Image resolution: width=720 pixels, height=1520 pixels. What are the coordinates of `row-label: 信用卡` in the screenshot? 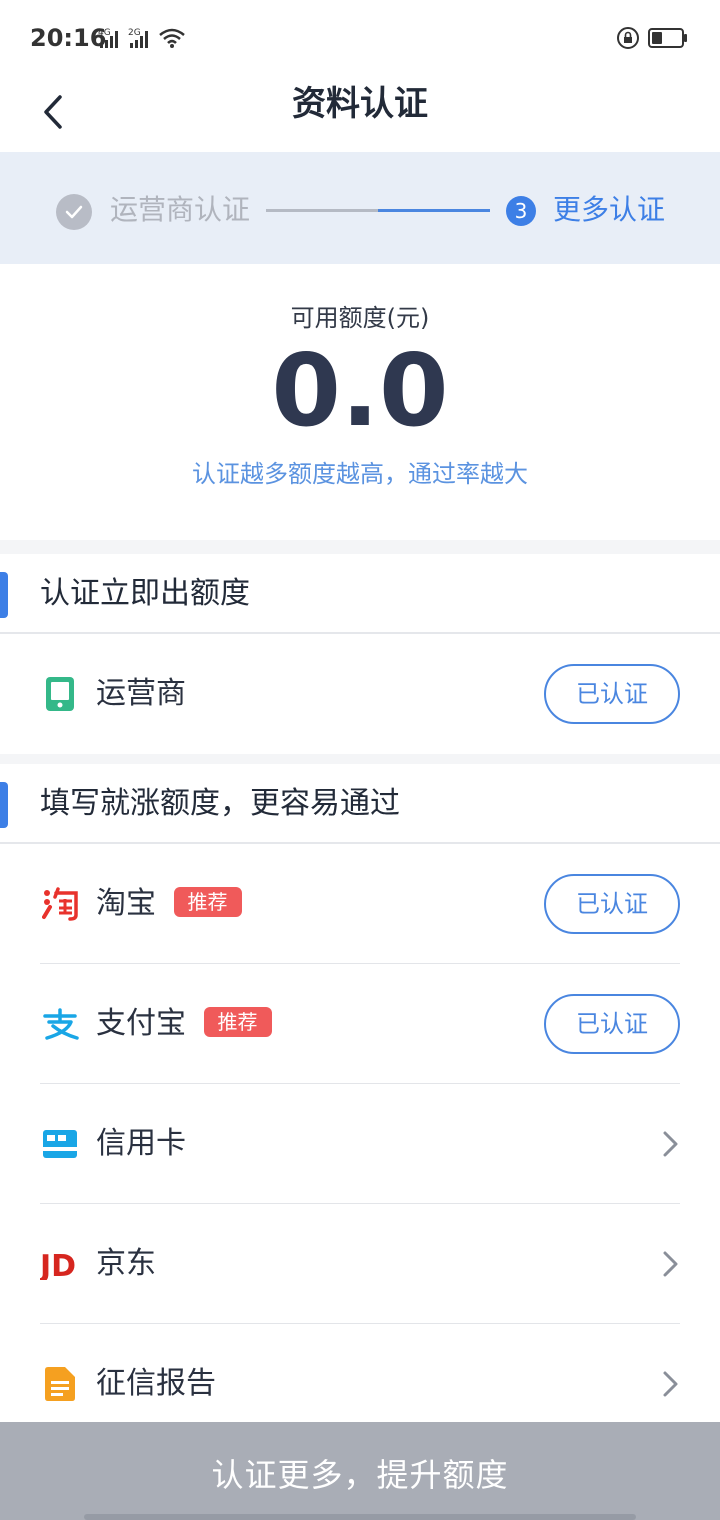 It's located at (141, 1143).